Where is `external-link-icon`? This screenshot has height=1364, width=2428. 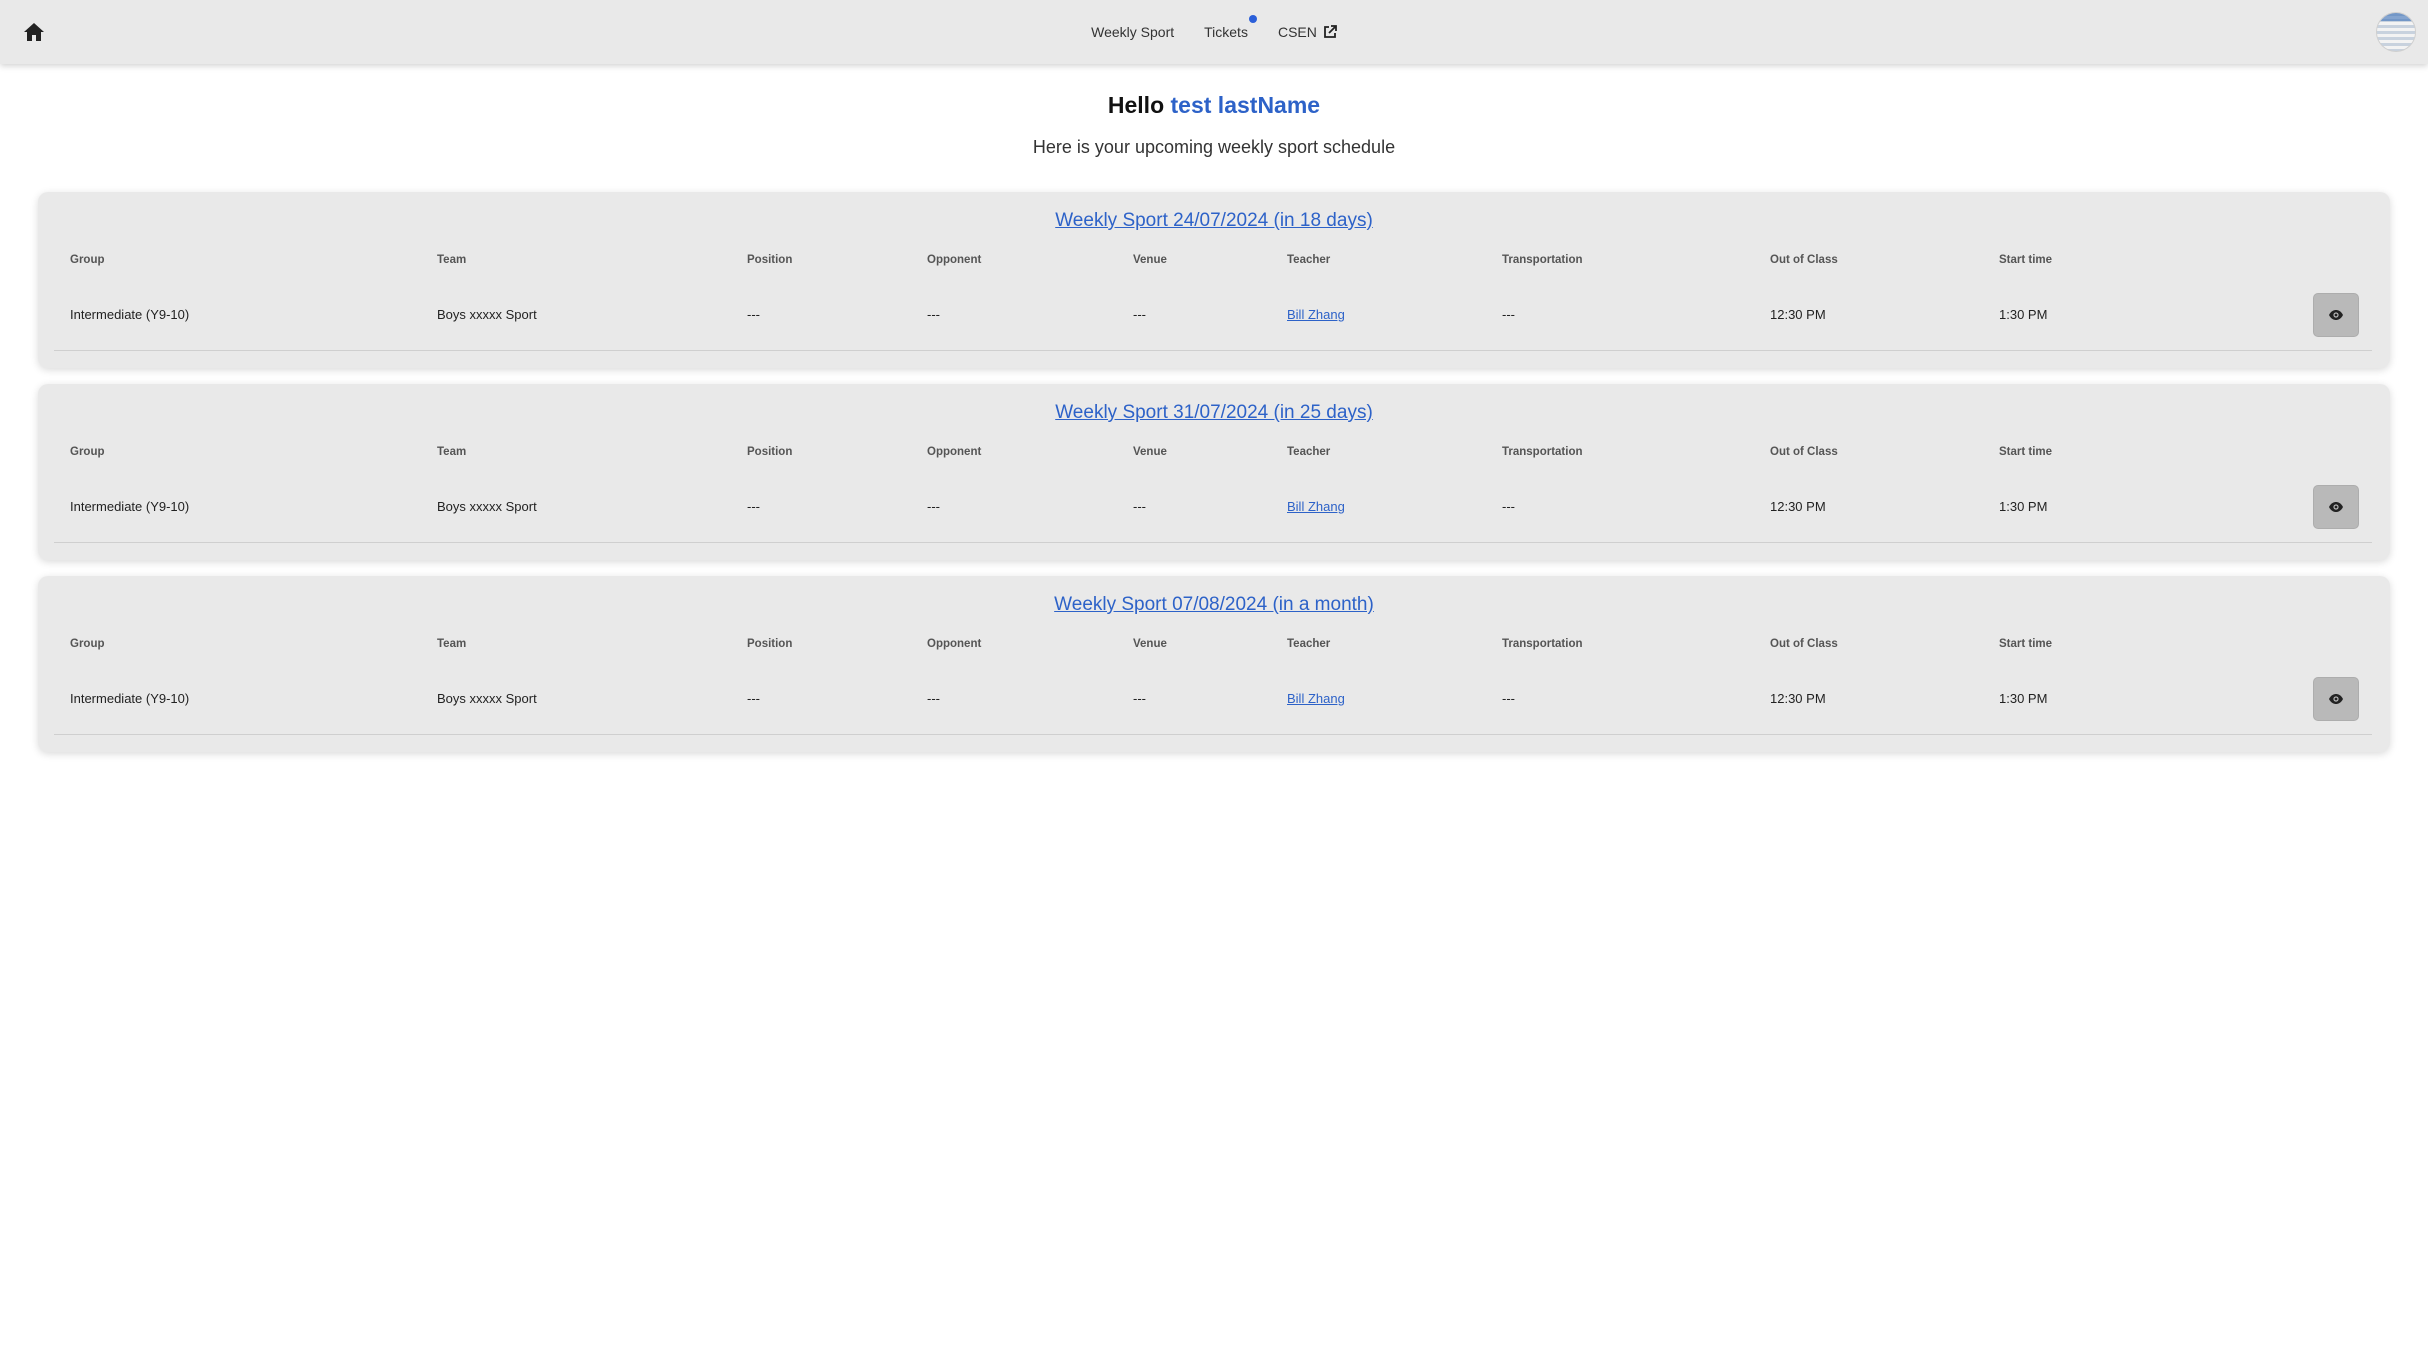 external-link-icon is located at coordinates (1330, 31).